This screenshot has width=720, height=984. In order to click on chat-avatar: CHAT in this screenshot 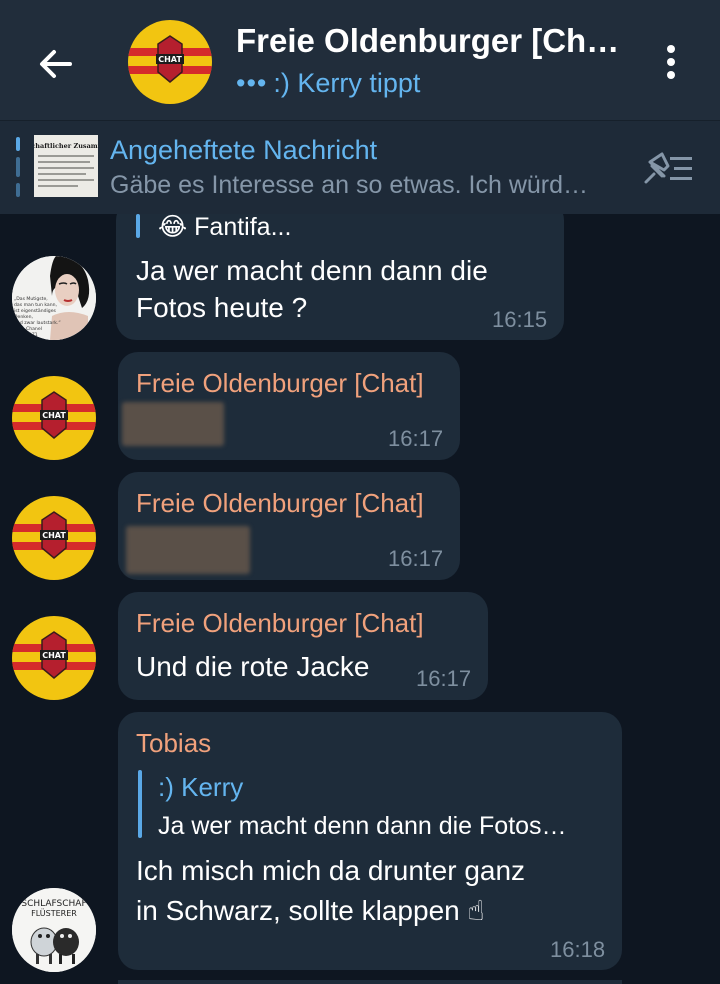, I will do `click(170, 62)`.